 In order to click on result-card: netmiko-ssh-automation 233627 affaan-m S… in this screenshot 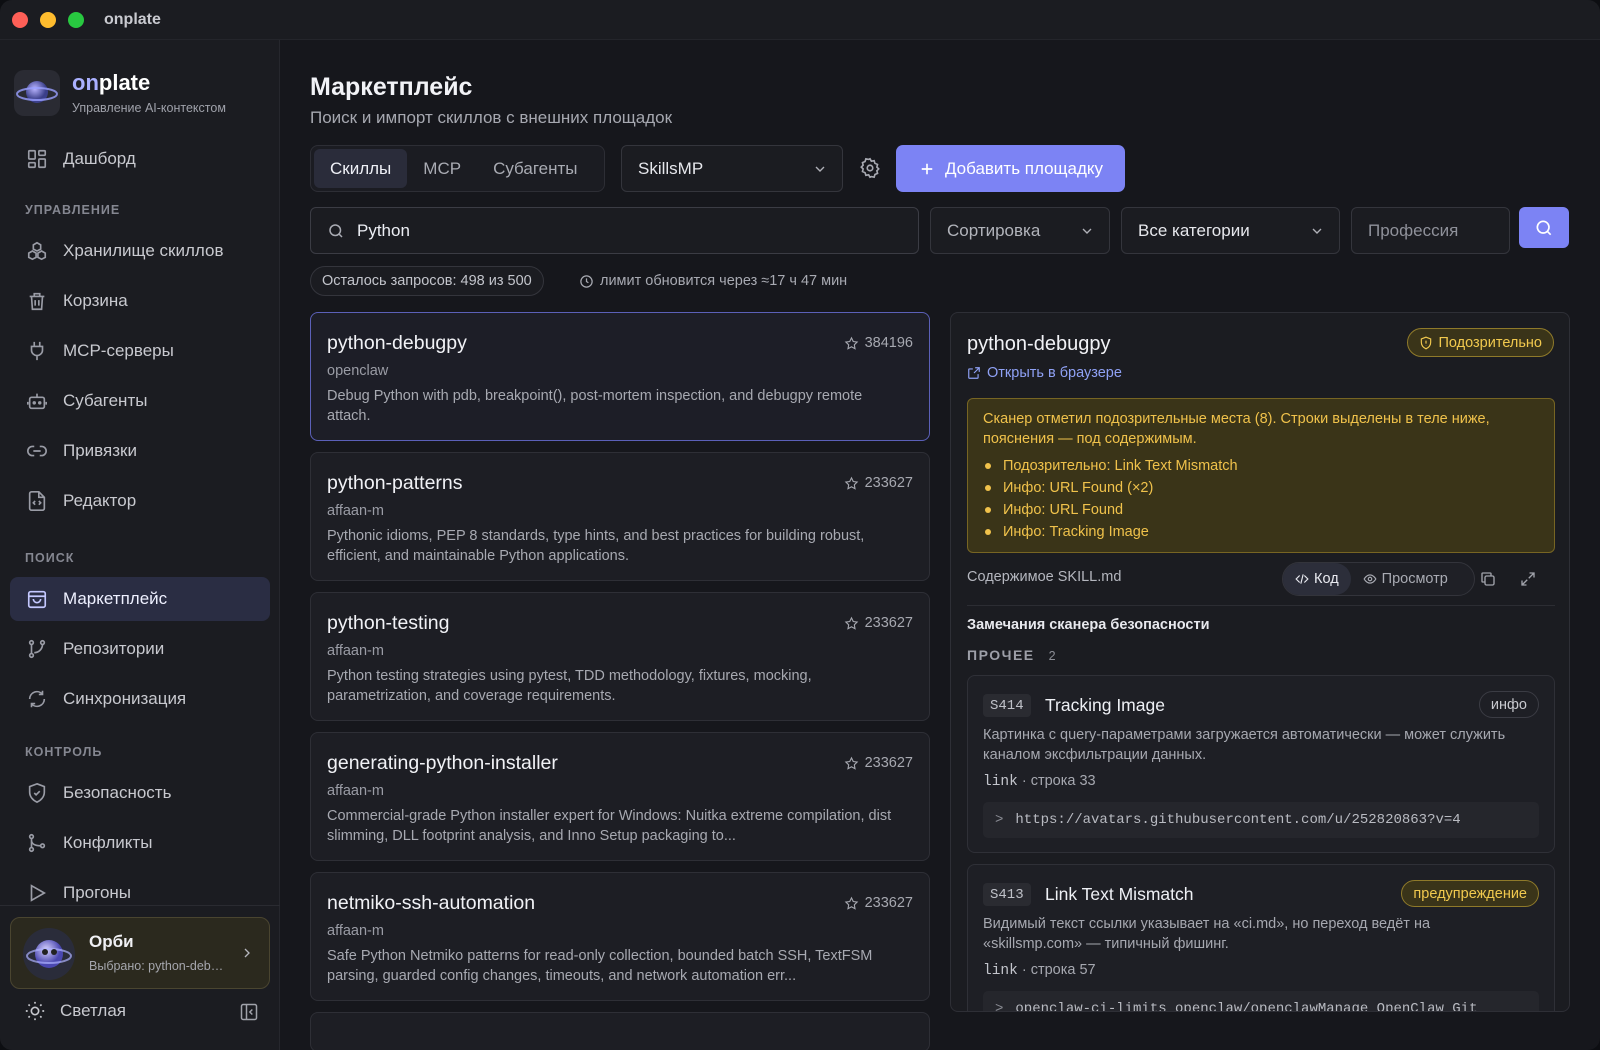, I will do `click(620, 936)`.